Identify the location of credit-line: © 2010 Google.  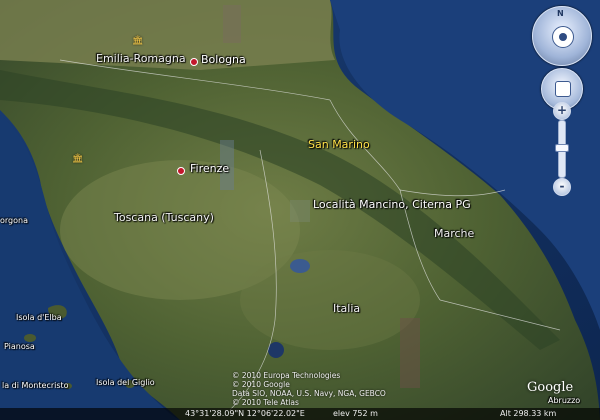
(261, 384).